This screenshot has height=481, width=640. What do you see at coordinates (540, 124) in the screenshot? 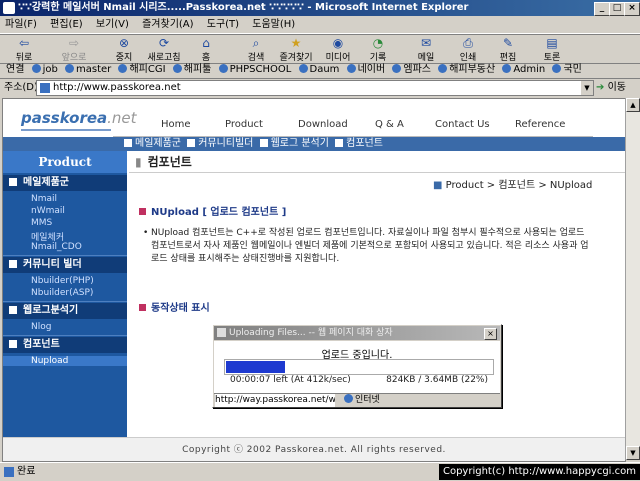
I see `nav-reference: Reference` at bounding box center [540, 124].